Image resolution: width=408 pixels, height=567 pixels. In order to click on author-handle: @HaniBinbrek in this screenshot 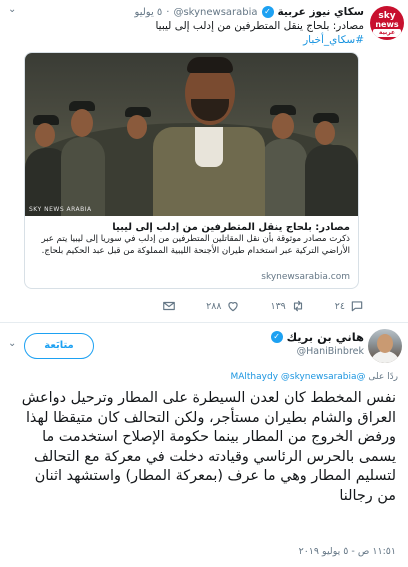, I will do `click(330, 351)`.